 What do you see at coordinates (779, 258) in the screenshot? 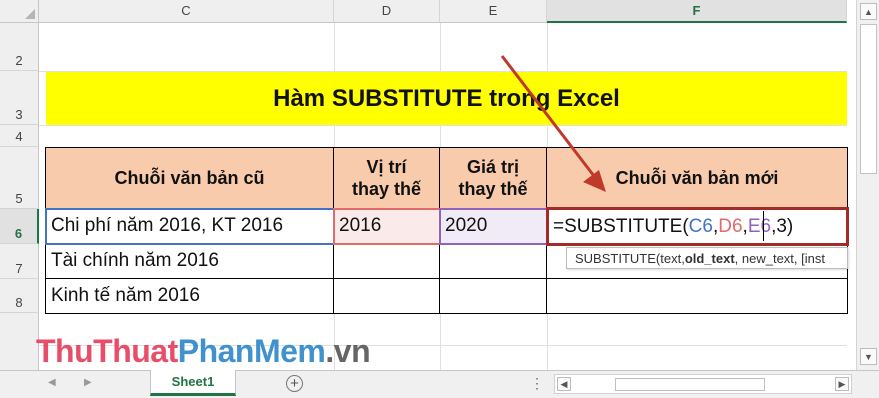
I see `tooltip-arg: , new_text, [inst` at bounding box center [779, 258].